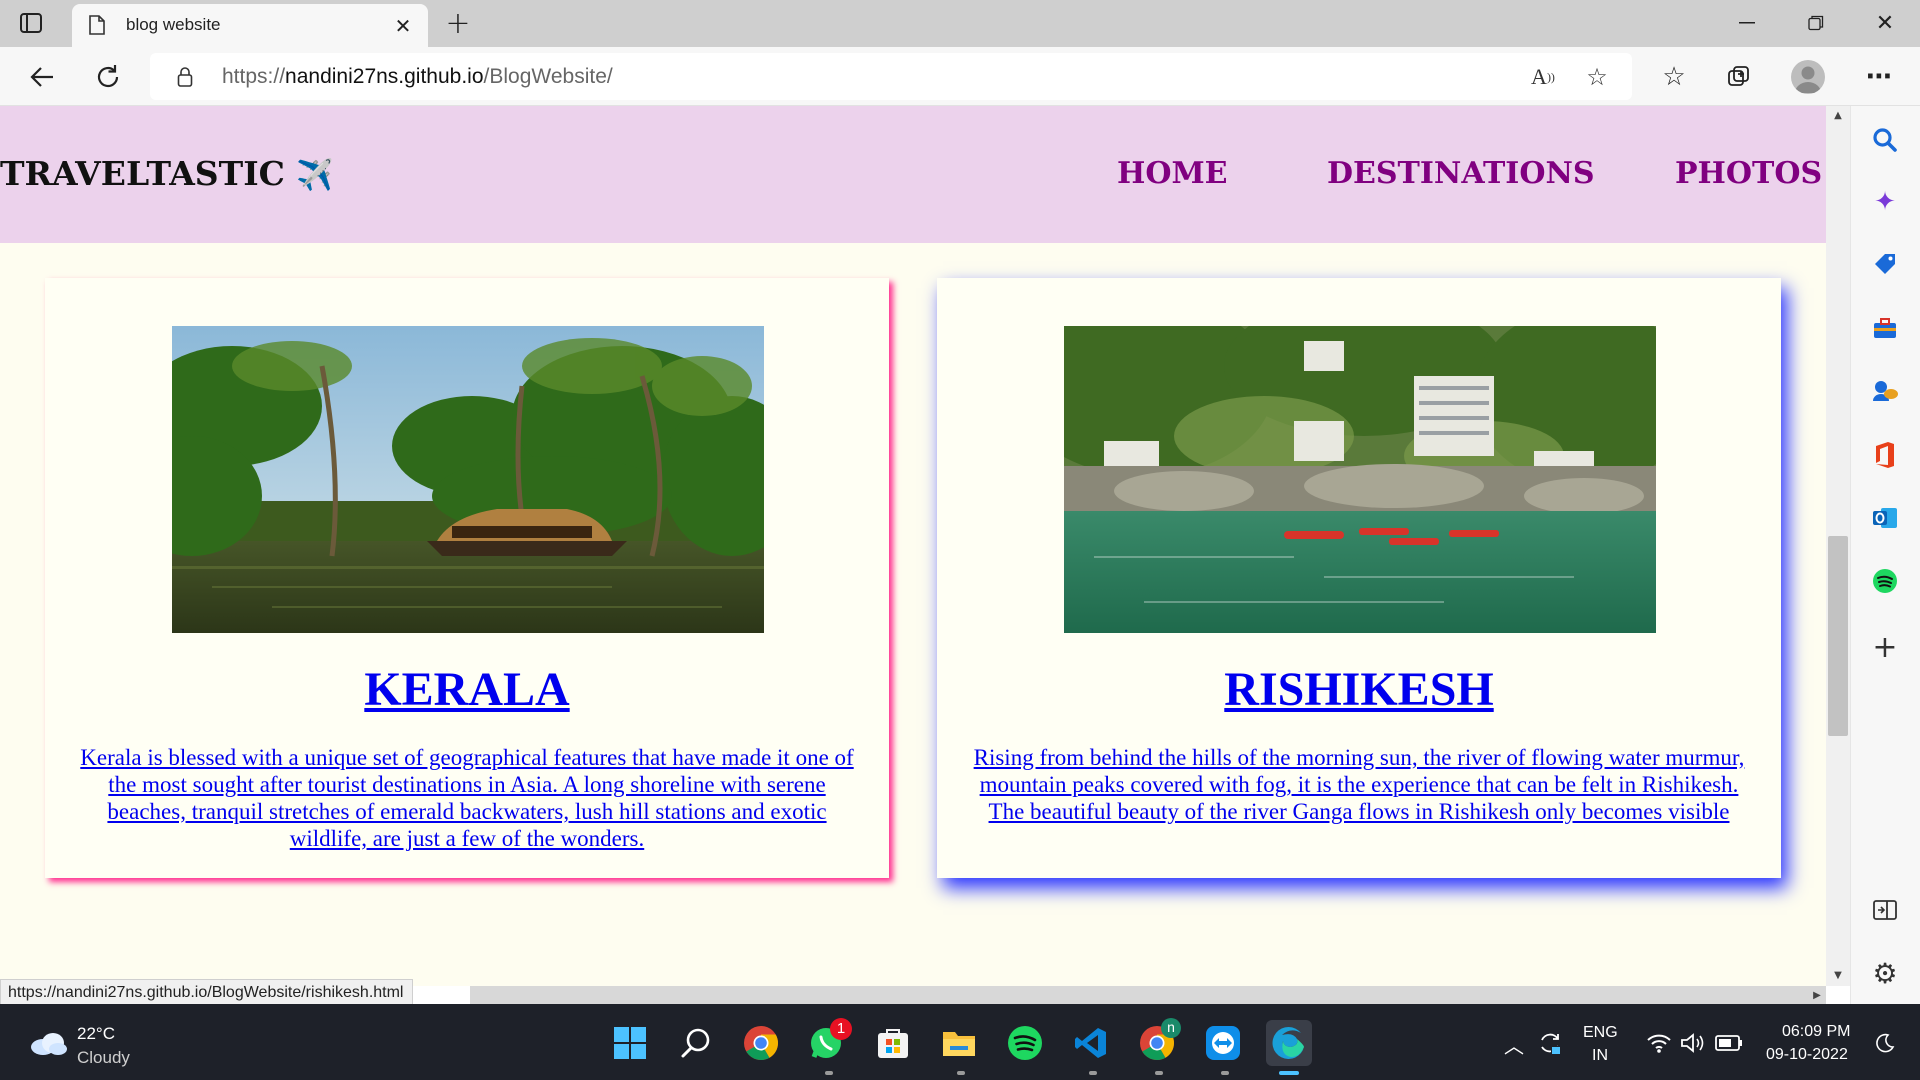  What do you see at coordinates (97, 25) in the screenshot?
I see `page-icon` at bounding box center [97, 25].